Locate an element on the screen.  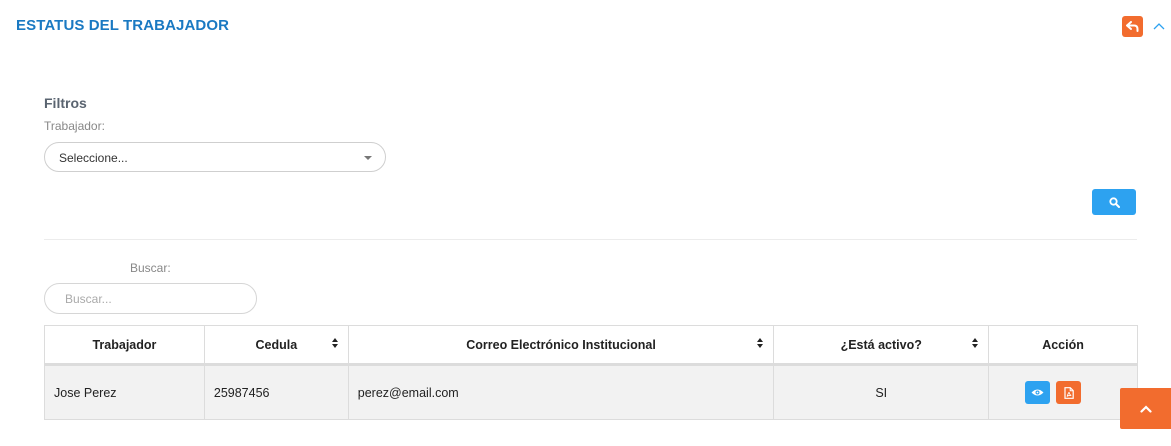
eye-icon is located at coordinates (1037, 392).